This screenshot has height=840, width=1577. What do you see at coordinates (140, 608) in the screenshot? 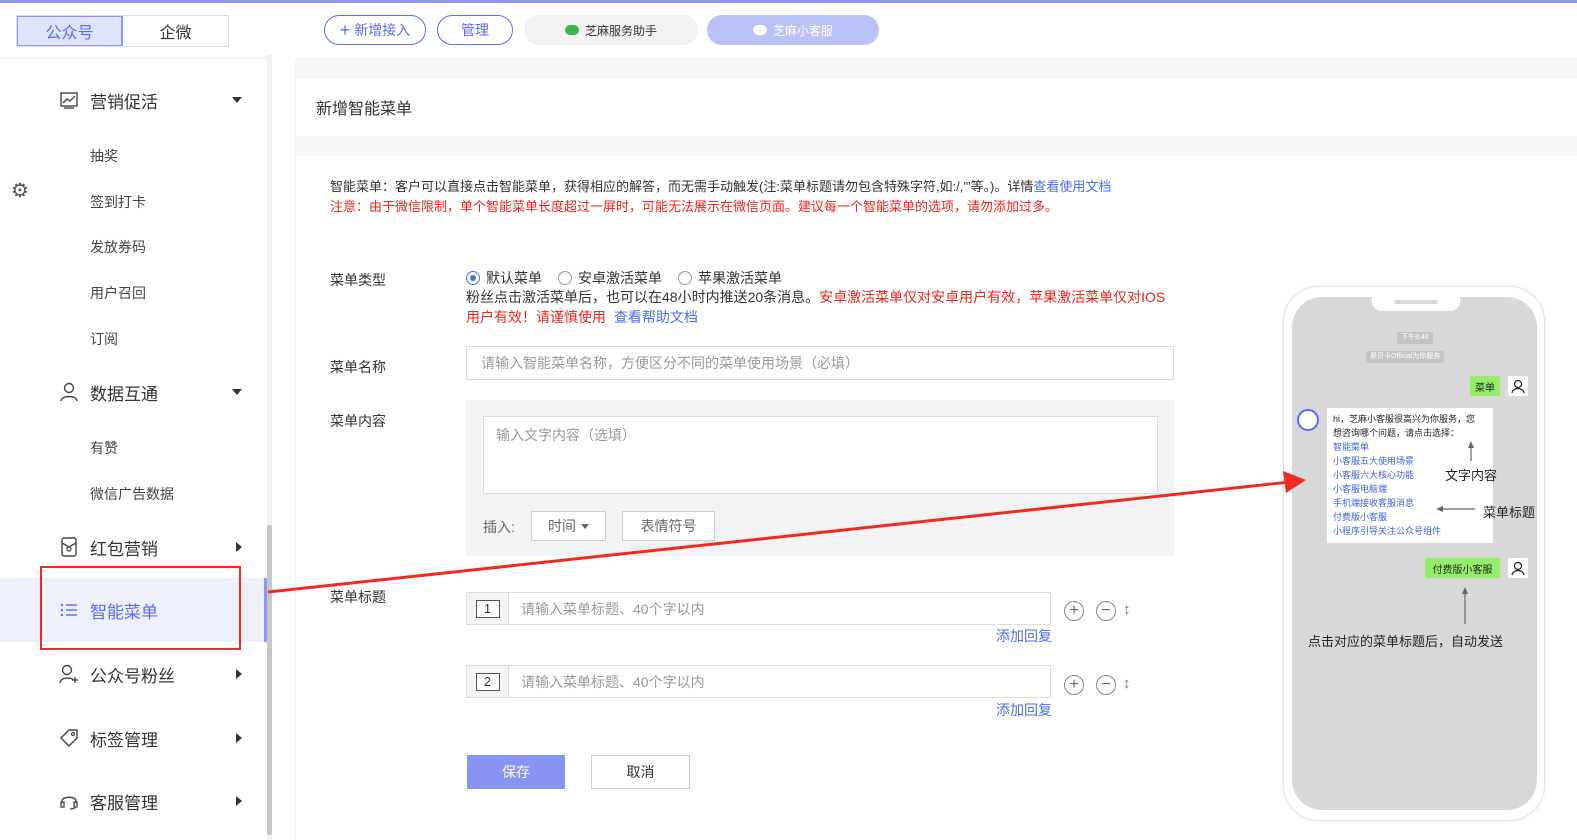
I see `highlight-box` at bounding box center [140, 608].